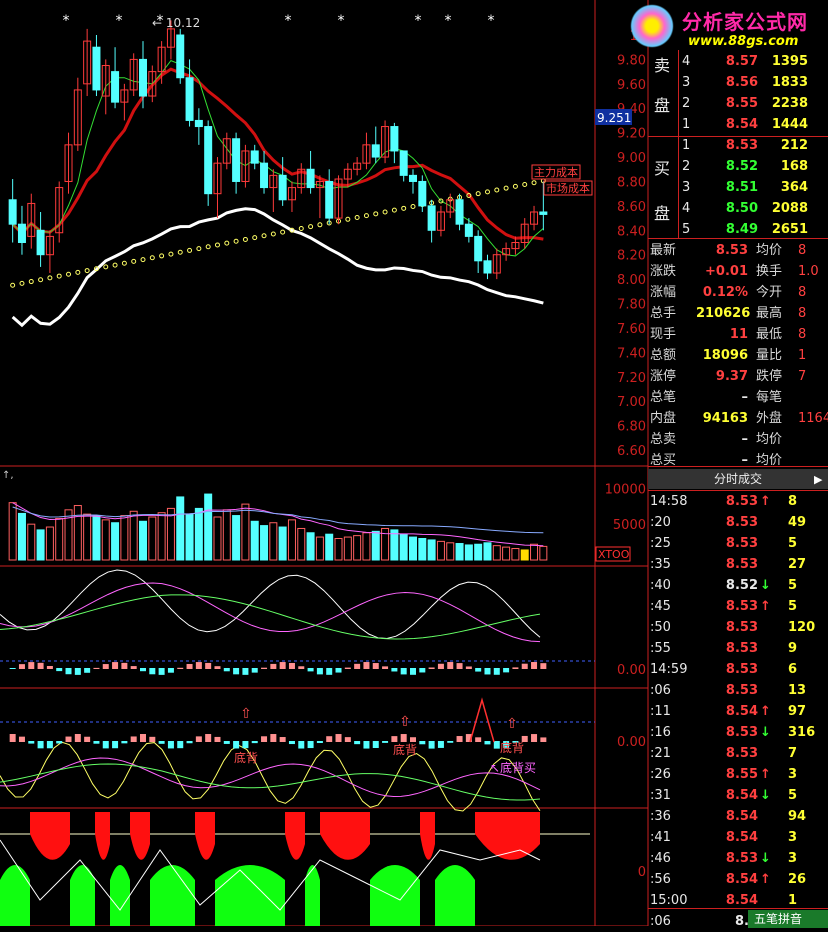  I want to click on tick-row: :45 8.53 ↑ 5, so click(738, 606).